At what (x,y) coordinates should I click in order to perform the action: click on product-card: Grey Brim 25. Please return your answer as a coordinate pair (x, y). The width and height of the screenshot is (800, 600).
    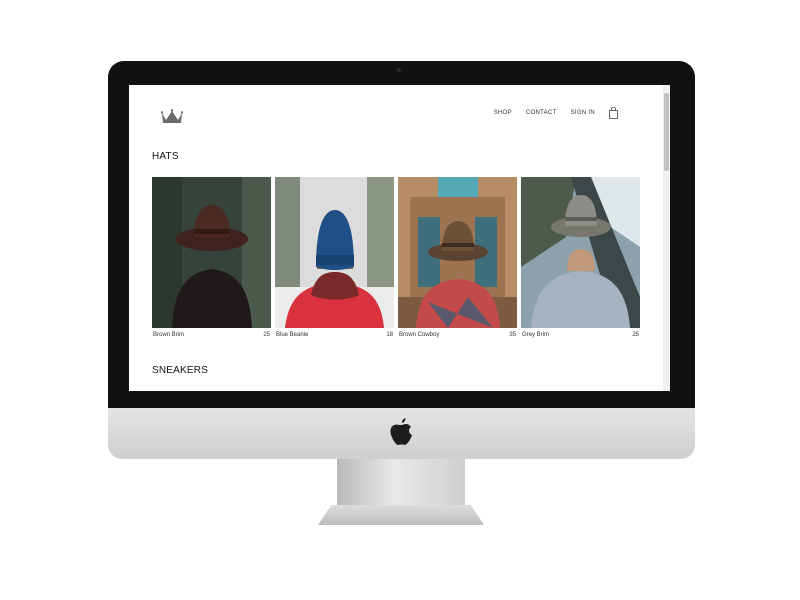
    Looking at the image, I should click on (580, 257).